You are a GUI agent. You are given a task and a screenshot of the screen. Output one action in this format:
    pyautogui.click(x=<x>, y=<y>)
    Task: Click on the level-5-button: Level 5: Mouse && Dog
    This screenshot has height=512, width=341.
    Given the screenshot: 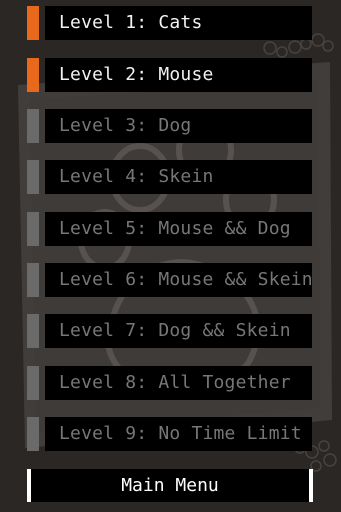 What is the action you would take?
    pyautogui.click(x=170, y=229)
    